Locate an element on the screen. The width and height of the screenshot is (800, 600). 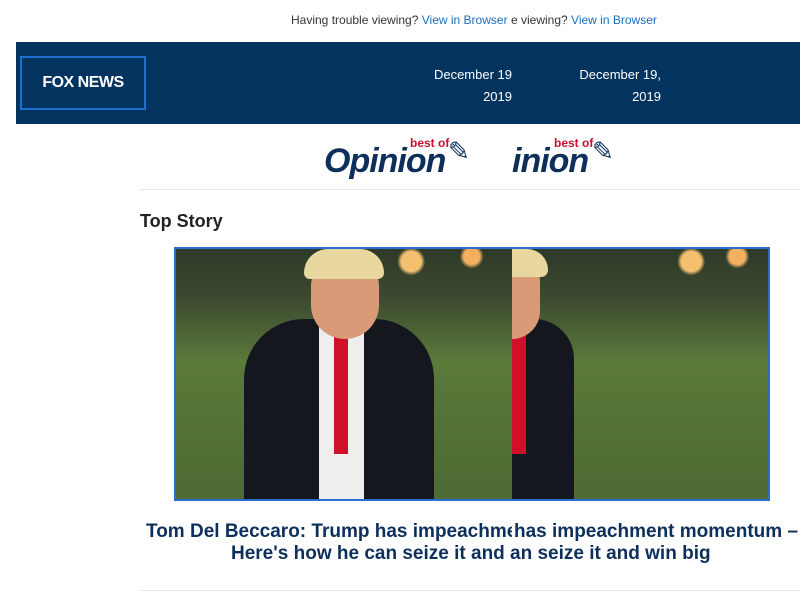
preheader: Having trouble viewing? View in Browser is located at coordinates (401, 20).